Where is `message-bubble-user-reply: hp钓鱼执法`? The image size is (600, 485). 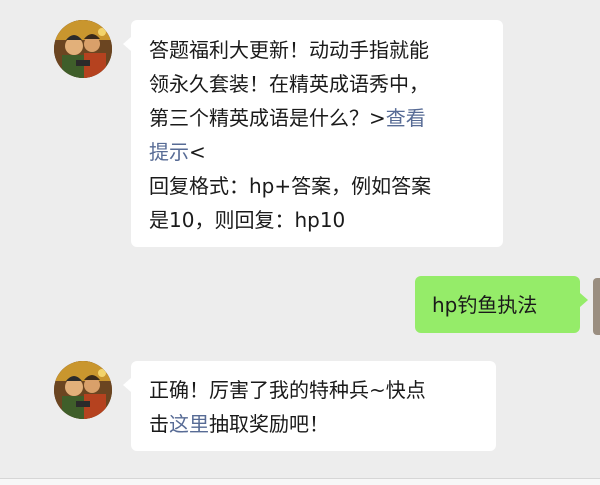
message-bubble-user-reply: hp钓鱼执法 is located at coordinates (501, 304).